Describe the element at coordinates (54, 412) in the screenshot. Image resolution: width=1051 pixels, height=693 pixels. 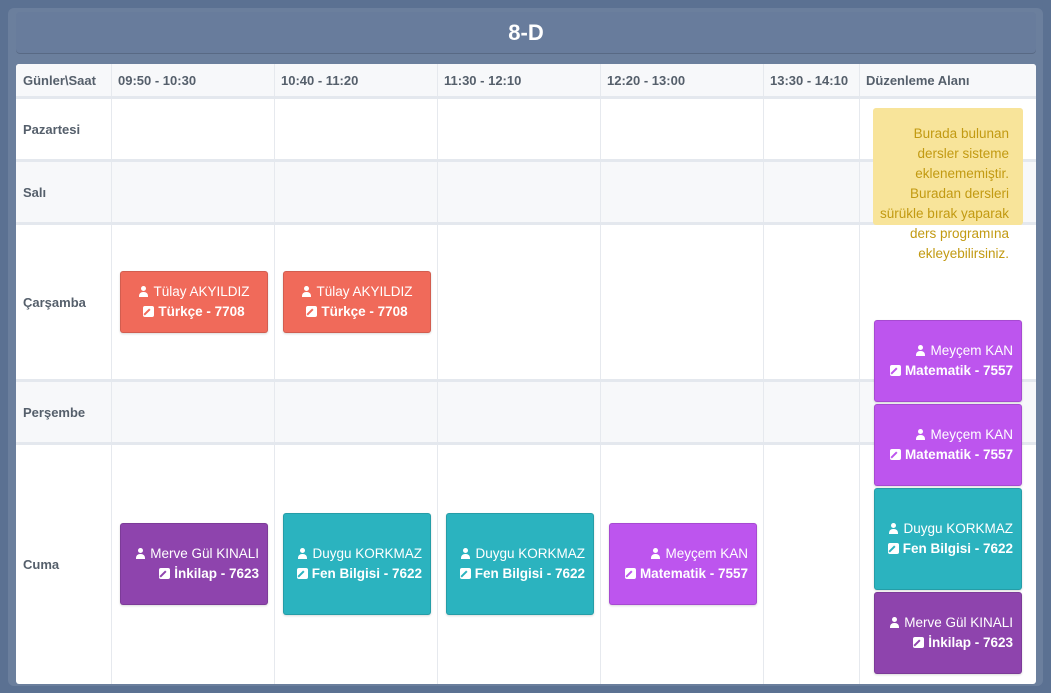
I see `day-persembe: Perşembe` at that location.